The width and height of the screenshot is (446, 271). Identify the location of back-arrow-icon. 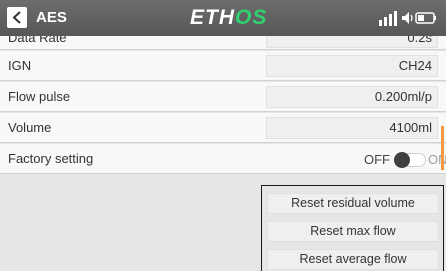
(16, 17).